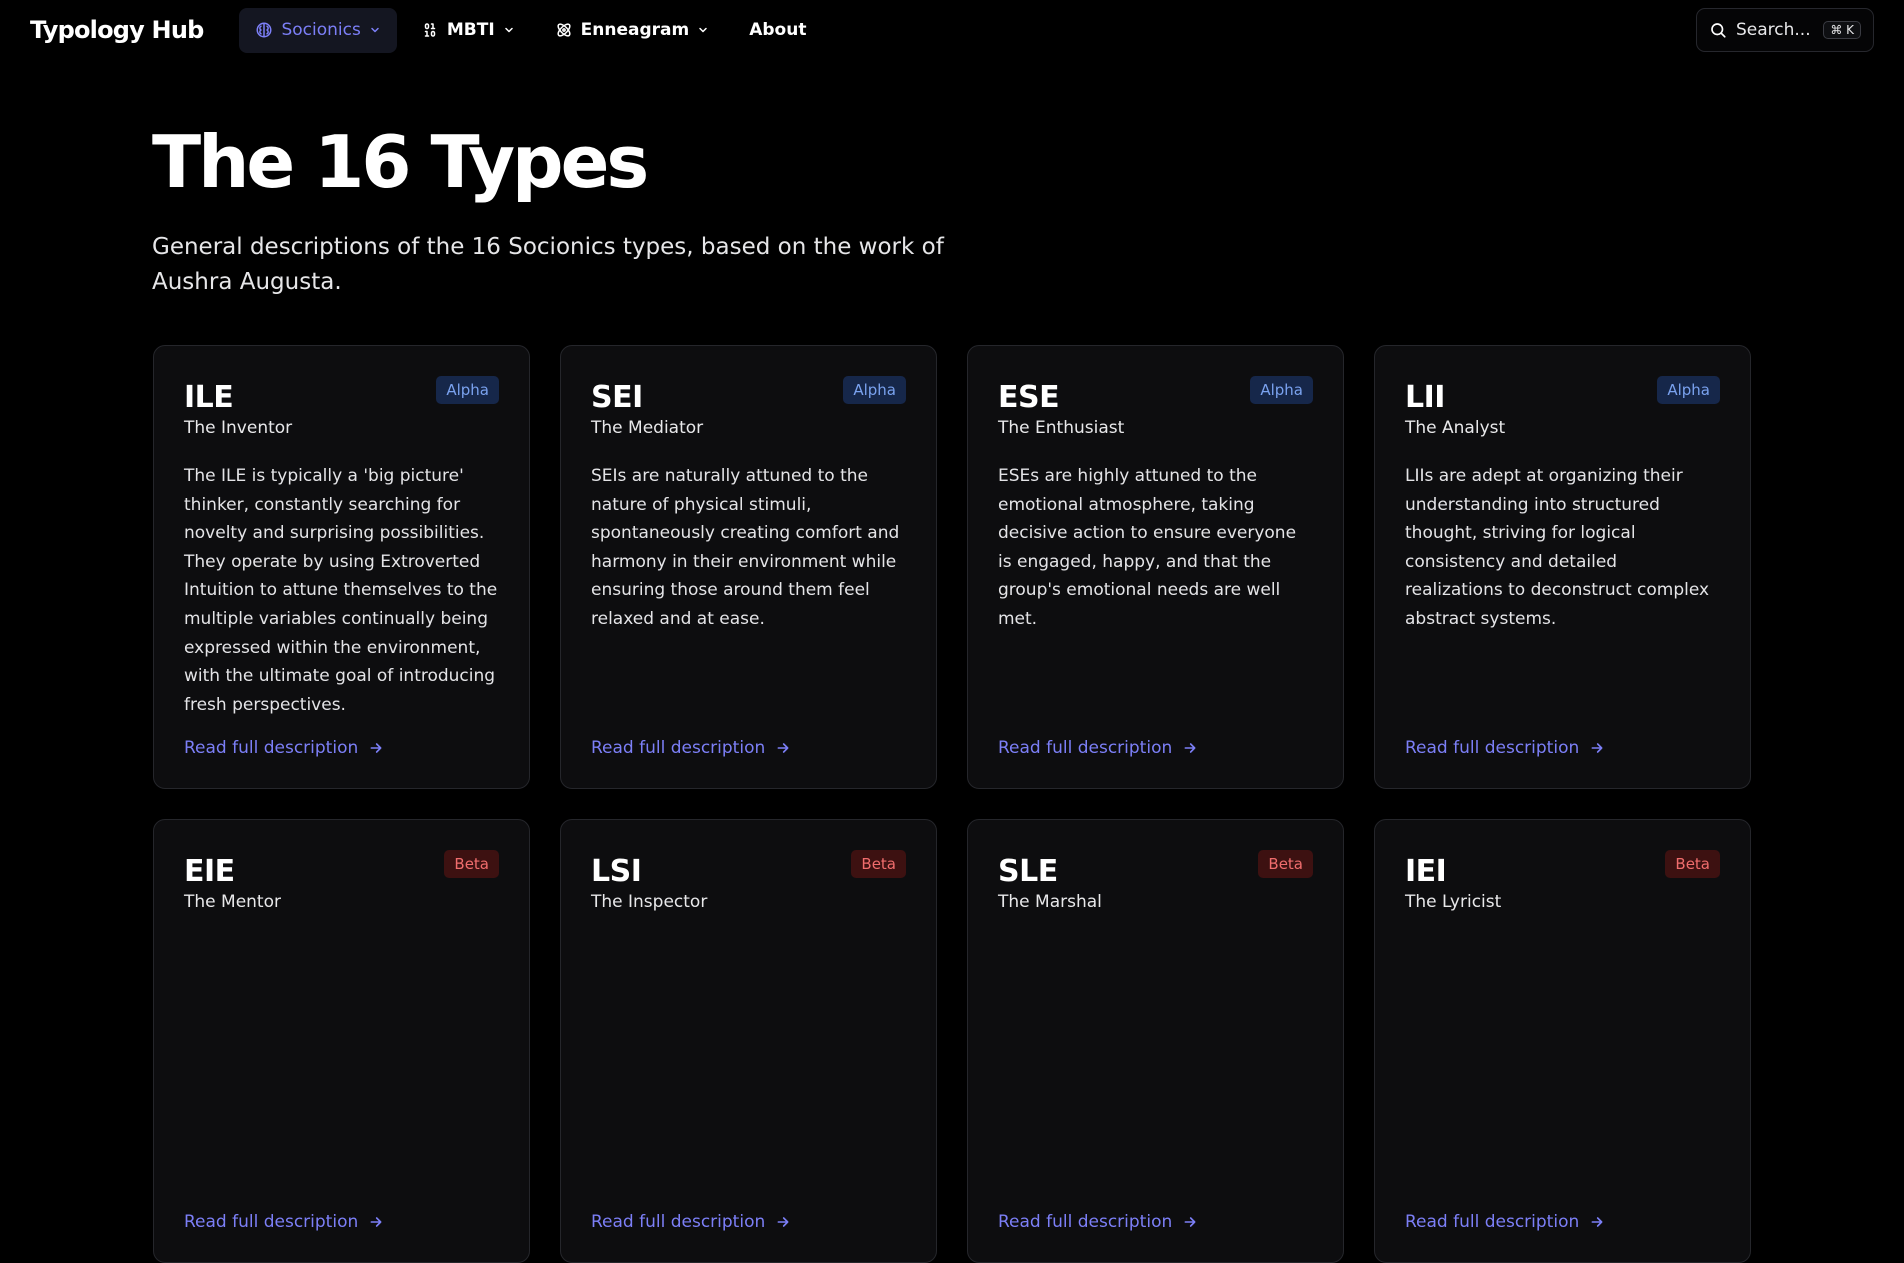  What do you see at coordinates (430, 30) in the screenshot?
I see `binary-icon` at bounding box center [430, 30].